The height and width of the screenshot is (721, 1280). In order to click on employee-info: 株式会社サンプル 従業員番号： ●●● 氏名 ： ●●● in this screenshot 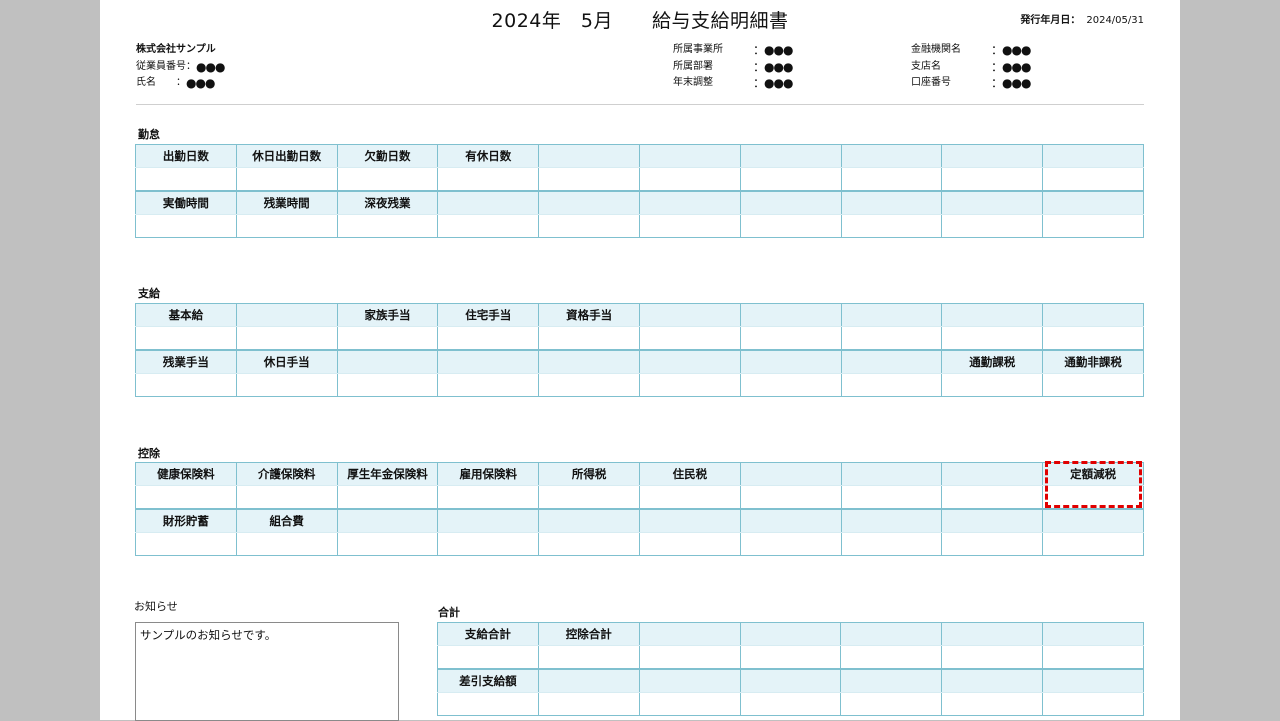, I will do `click(180, 67)`.